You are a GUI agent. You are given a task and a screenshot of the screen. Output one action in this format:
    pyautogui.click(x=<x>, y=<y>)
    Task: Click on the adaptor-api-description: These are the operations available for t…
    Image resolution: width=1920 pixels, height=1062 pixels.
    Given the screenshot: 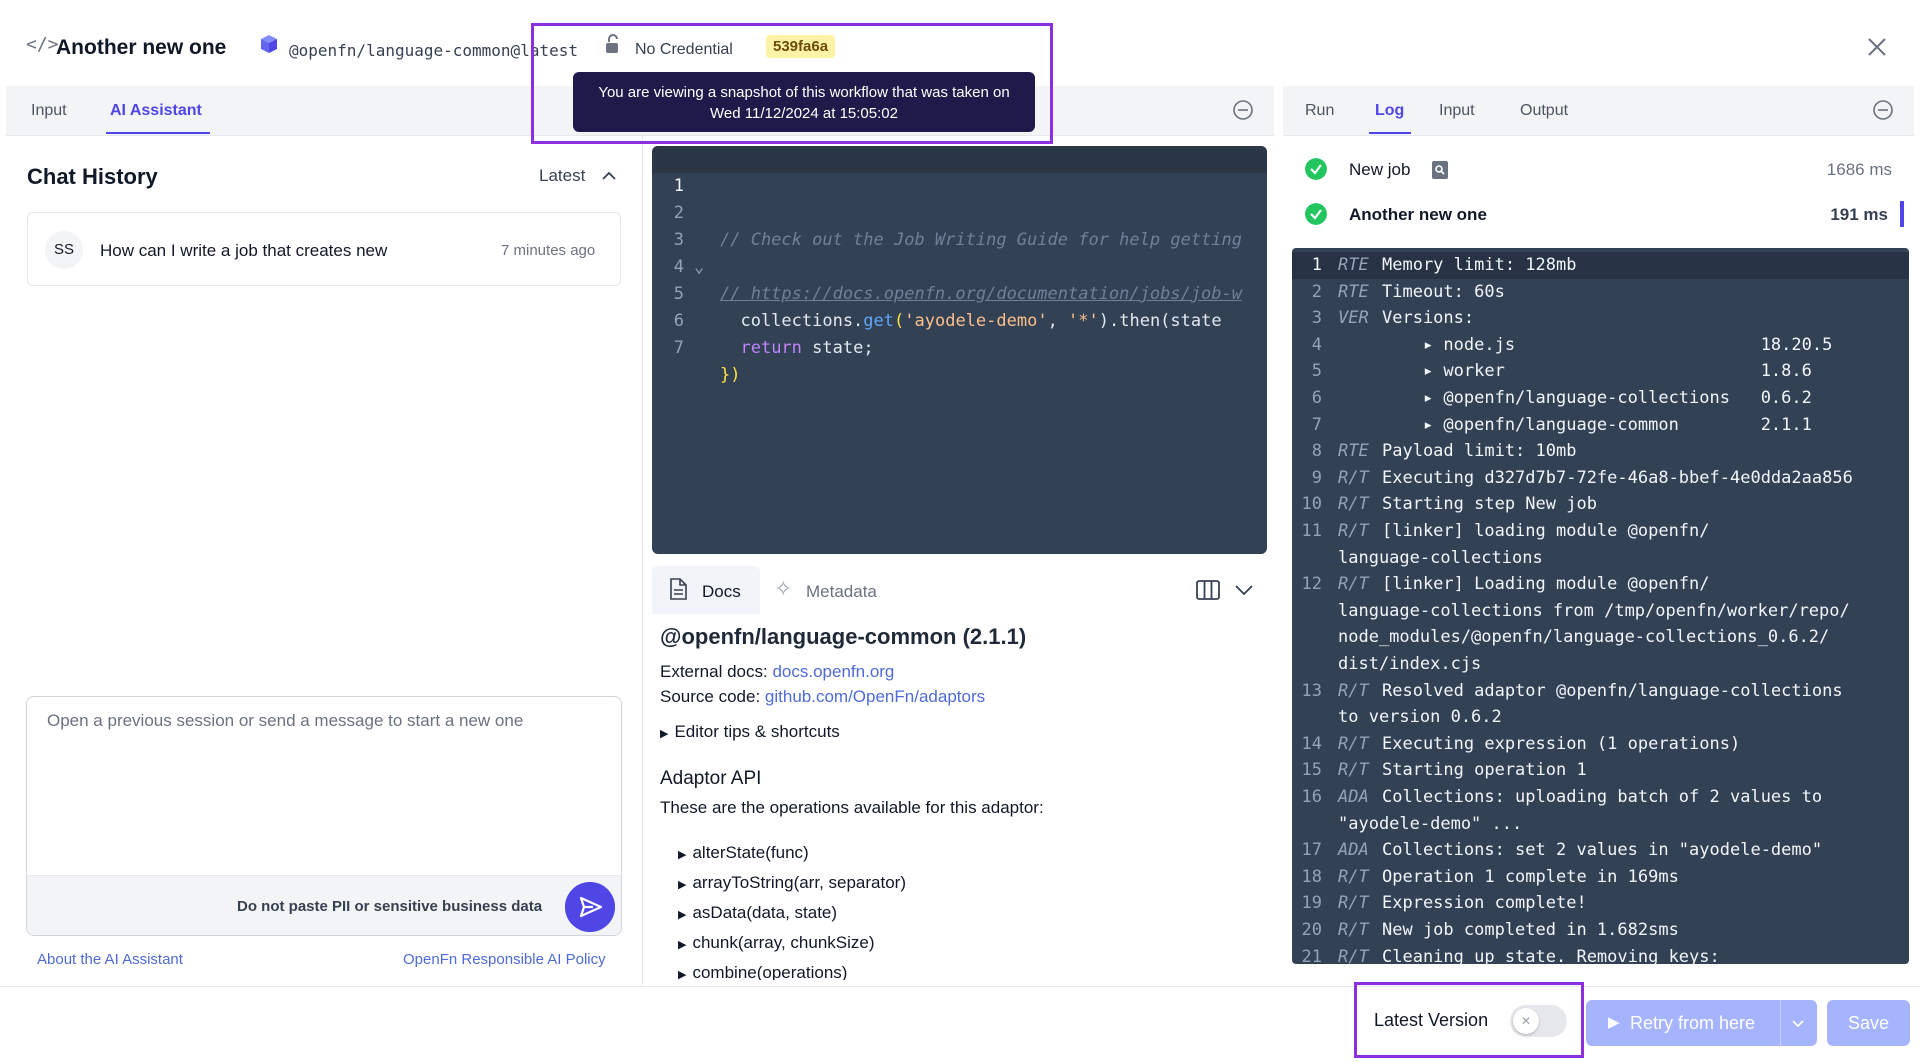 What is the action you would take?
    pyautogui.click(x=852, y=807)
    